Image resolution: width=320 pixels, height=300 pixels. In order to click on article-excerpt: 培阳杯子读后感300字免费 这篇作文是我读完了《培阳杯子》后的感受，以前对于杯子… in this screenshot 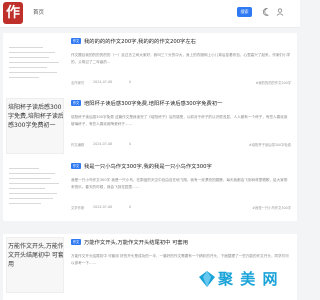, I will do `click(179, 120)`.